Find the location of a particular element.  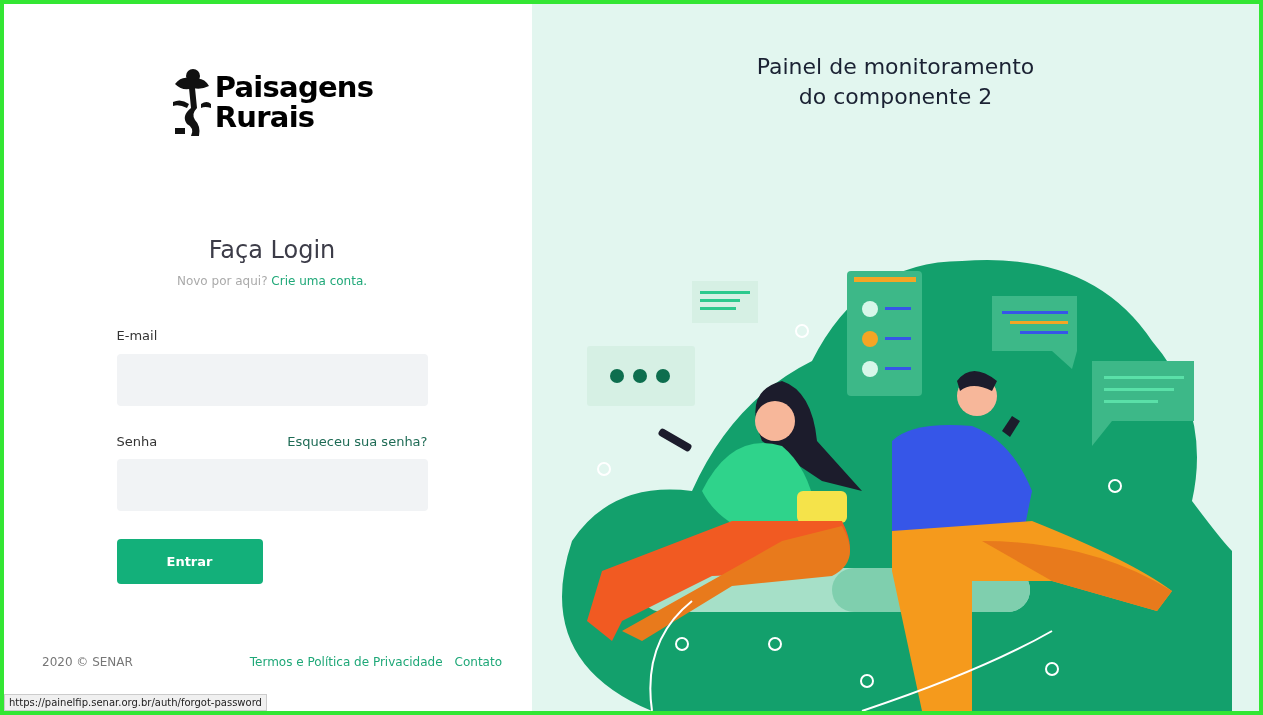

signup-link: Crie uma conta. is located at coordinates (319, 281).